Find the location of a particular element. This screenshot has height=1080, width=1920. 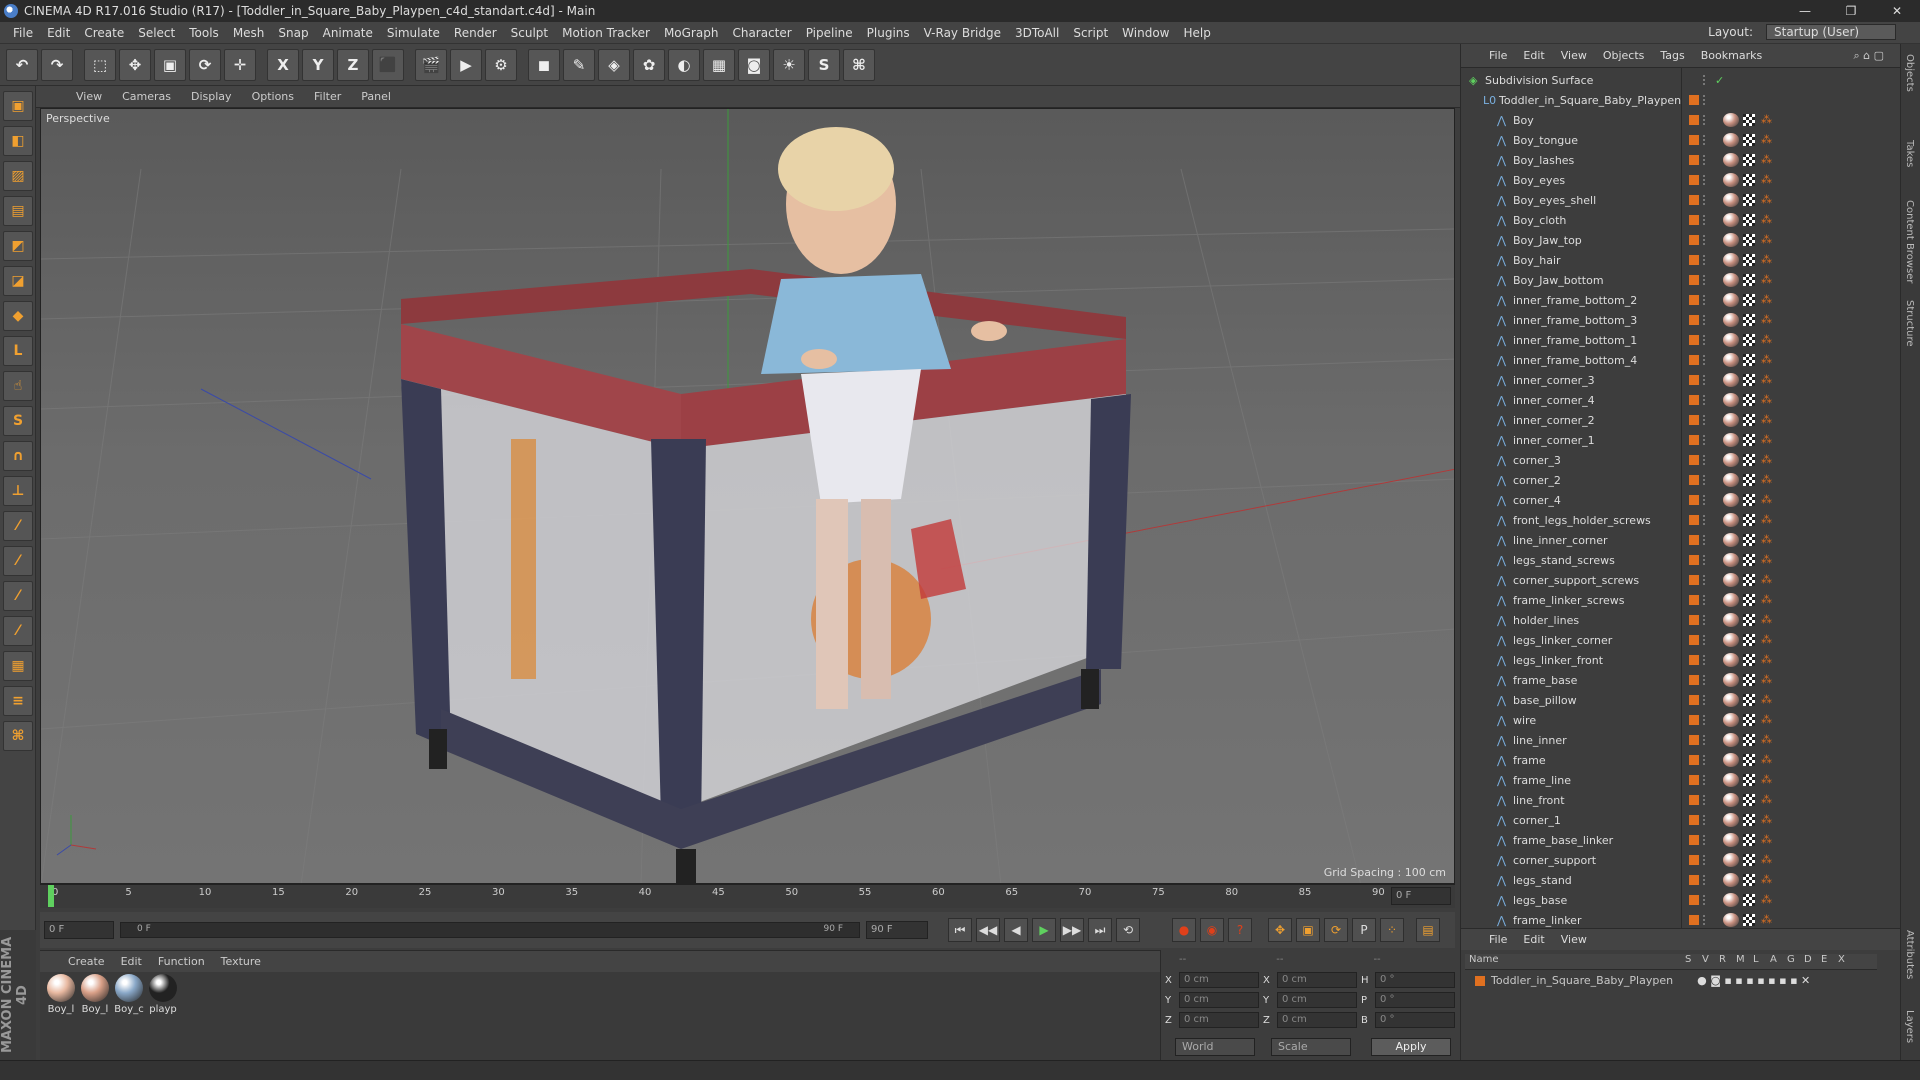

size-z-field: 0 cm is located at coordinates (1317, 1020).